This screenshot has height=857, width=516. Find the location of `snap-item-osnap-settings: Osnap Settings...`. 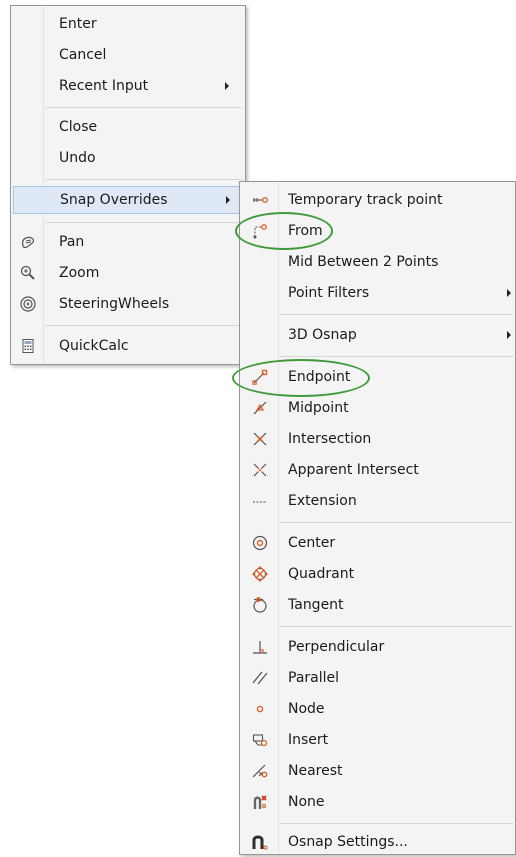

snap-item-osnap-settings: Osnap Settings... is located at coordinates (377, 842).